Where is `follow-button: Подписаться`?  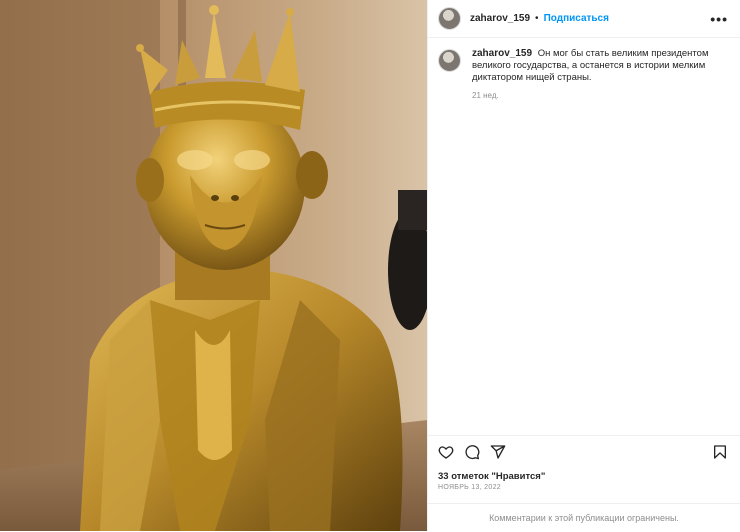 follow-button: Подписаться is located at coordinates (576, 18).